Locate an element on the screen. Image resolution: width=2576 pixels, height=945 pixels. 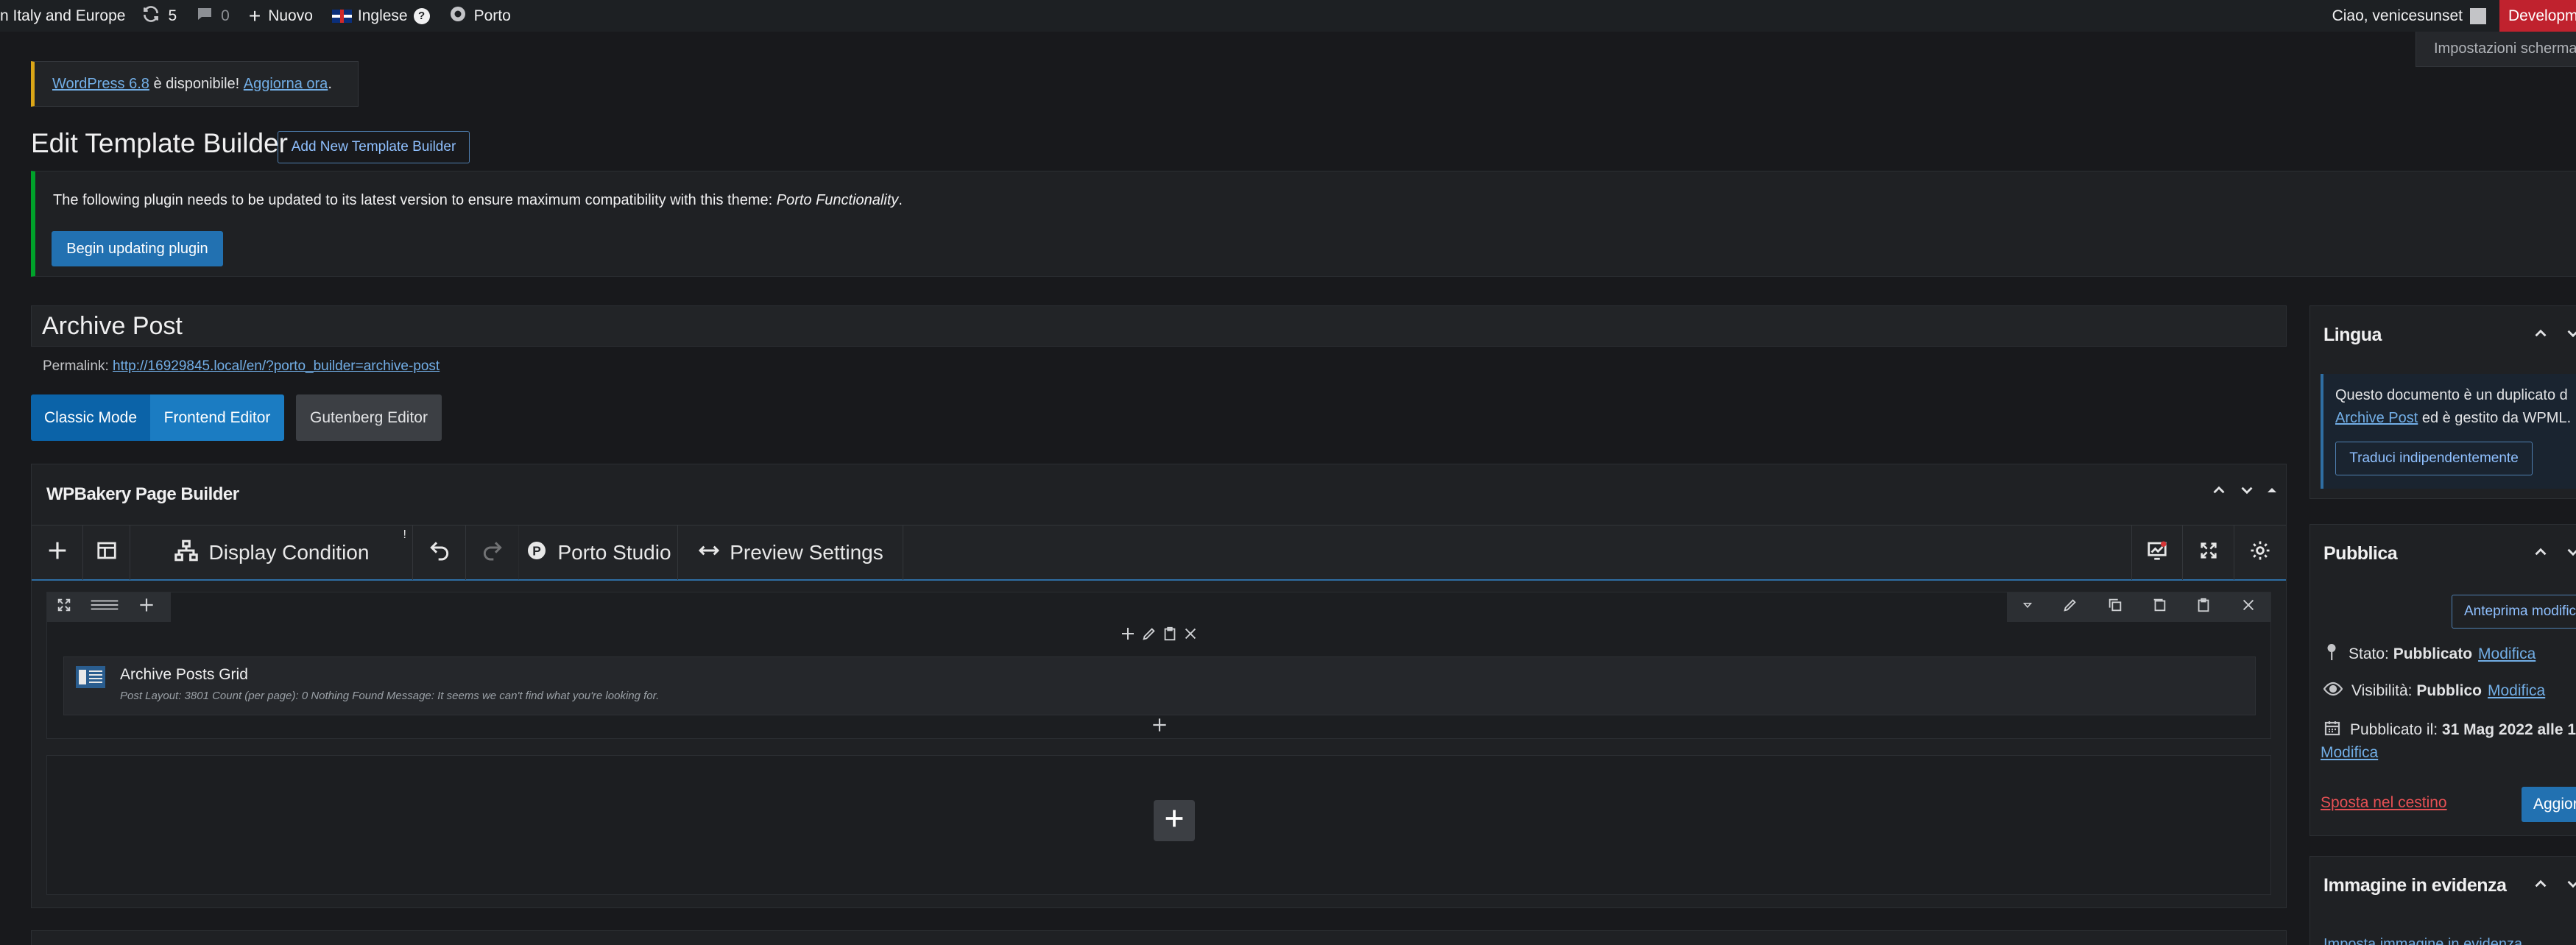
updates-count: 5 is located at coordinates (172, 16).